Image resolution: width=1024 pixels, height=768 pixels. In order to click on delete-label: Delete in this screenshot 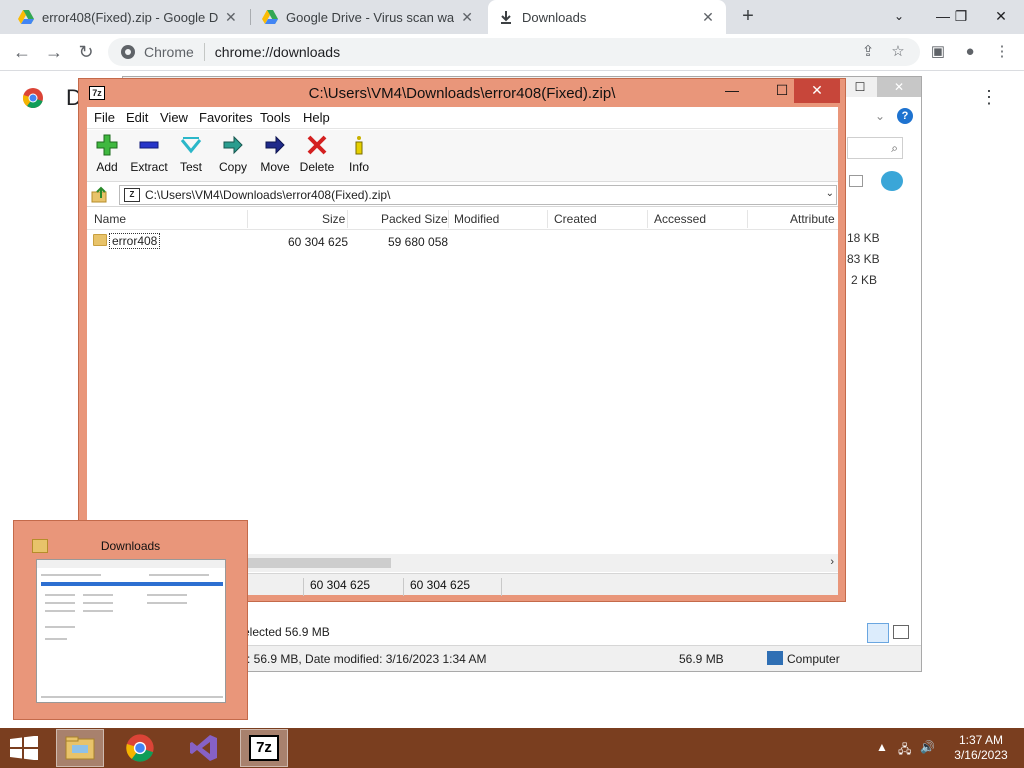, I will do `click(317, 167)`.